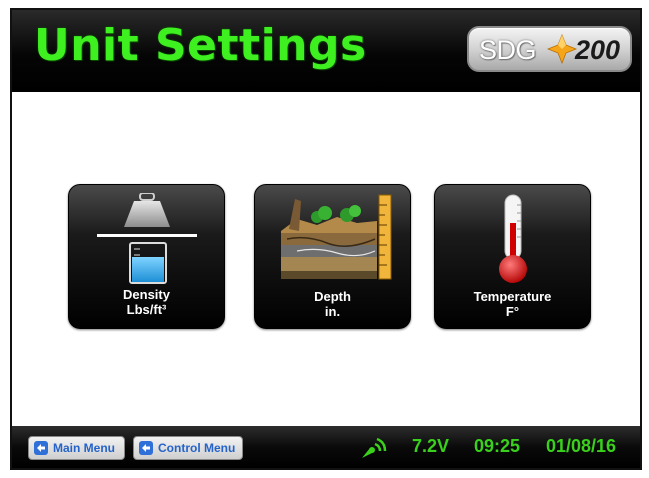 This screenshot has width=649, height=478. I want to click on density-label-line2: Lbs/ft³, so click(146, 309).